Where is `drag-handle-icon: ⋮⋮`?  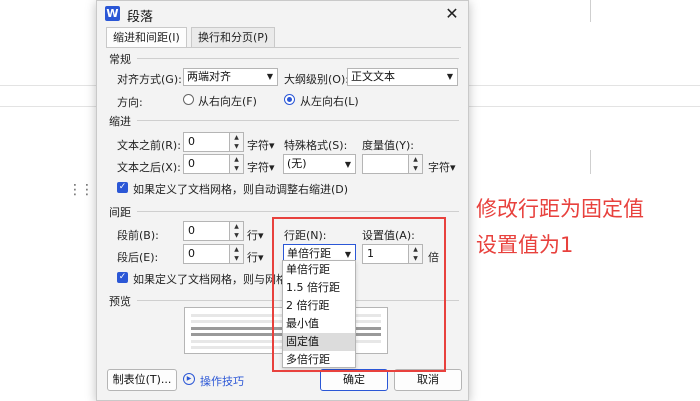 drag-handle-icon: ⋮⋮ is located at coordinates (81, 192).